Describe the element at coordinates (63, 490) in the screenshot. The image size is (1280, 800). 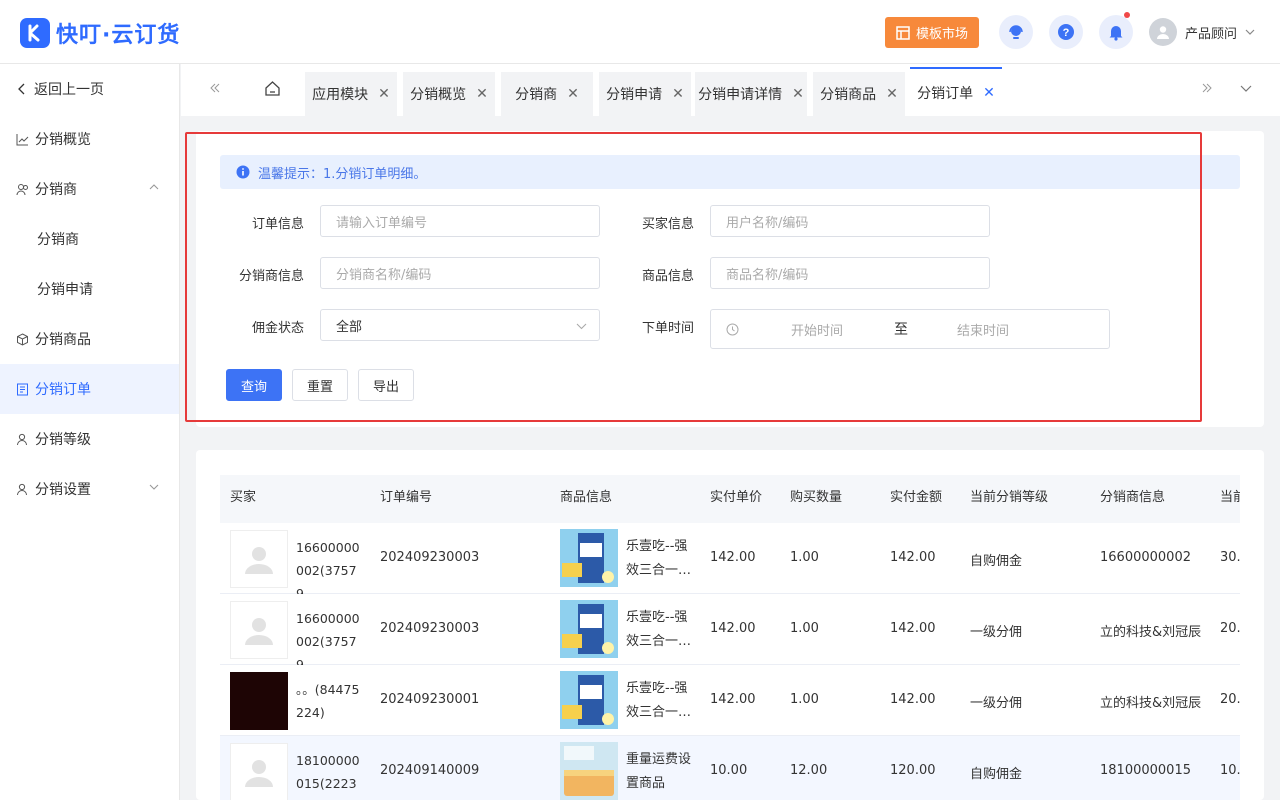
I see `sidebar-item-label: 分销设置` at that location.